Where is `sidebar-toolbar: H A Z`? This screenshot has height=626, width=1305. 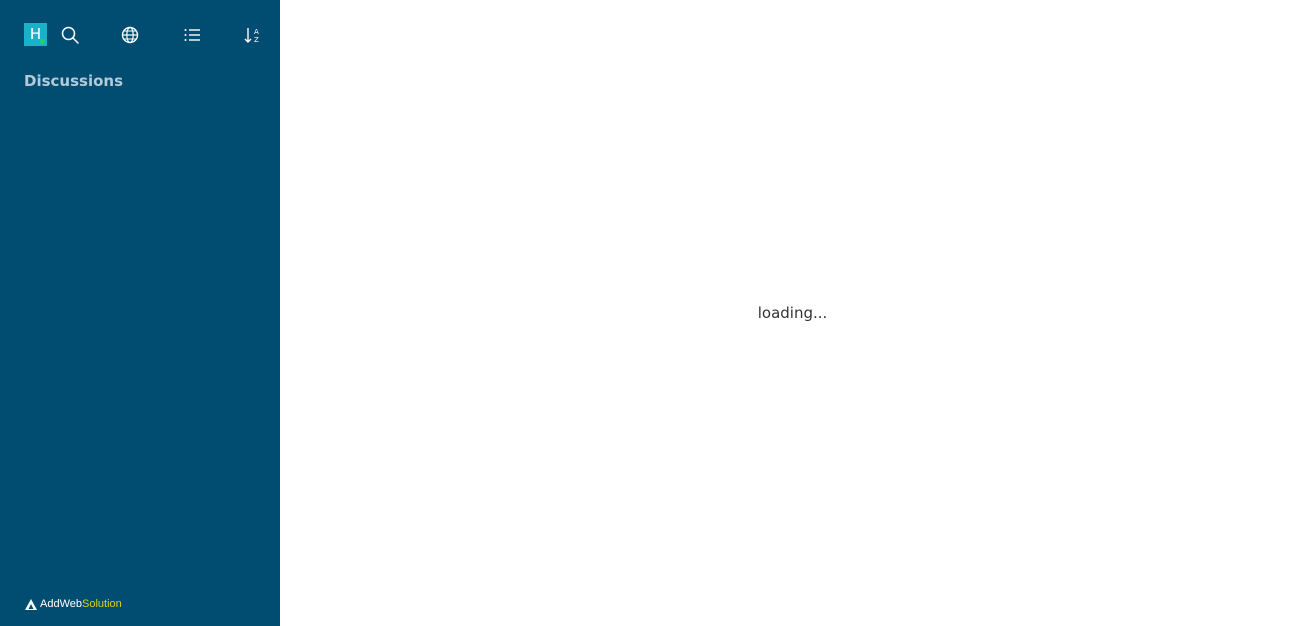
sidebar-toolbar: H A Z is located at coordinates (140, 35).